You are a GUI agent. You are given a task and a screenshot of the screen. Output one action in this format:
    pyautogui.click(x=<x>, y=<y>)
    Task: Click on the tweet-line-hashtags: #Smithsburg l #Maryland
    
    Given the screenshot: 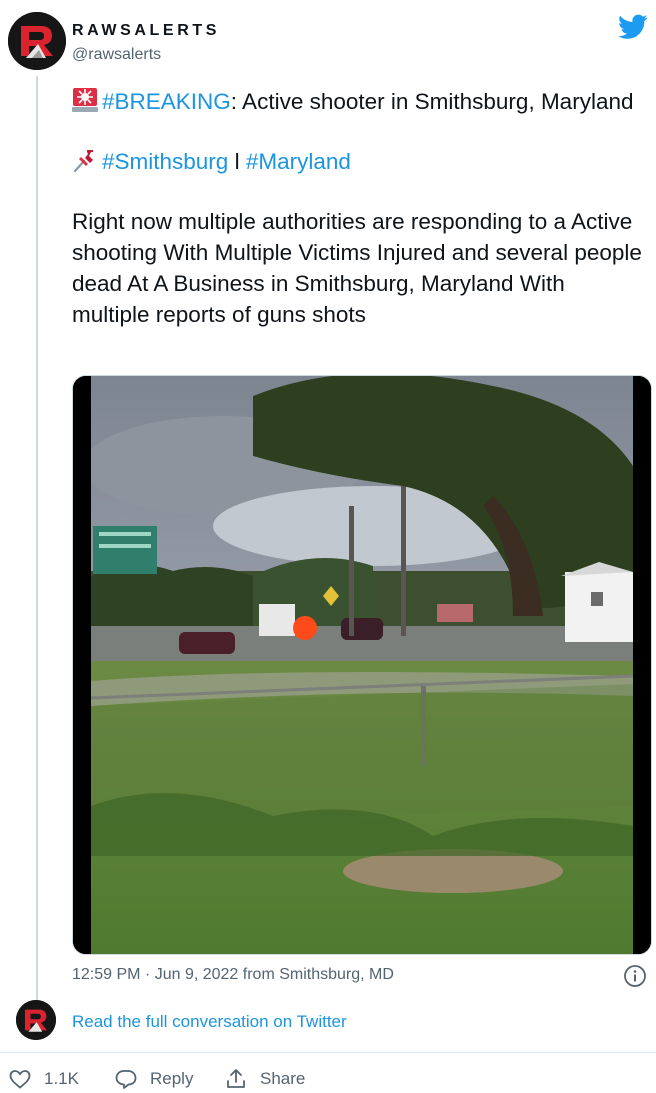 What is the action you would take?
    pyautogui.click(x=358, y=161)
    